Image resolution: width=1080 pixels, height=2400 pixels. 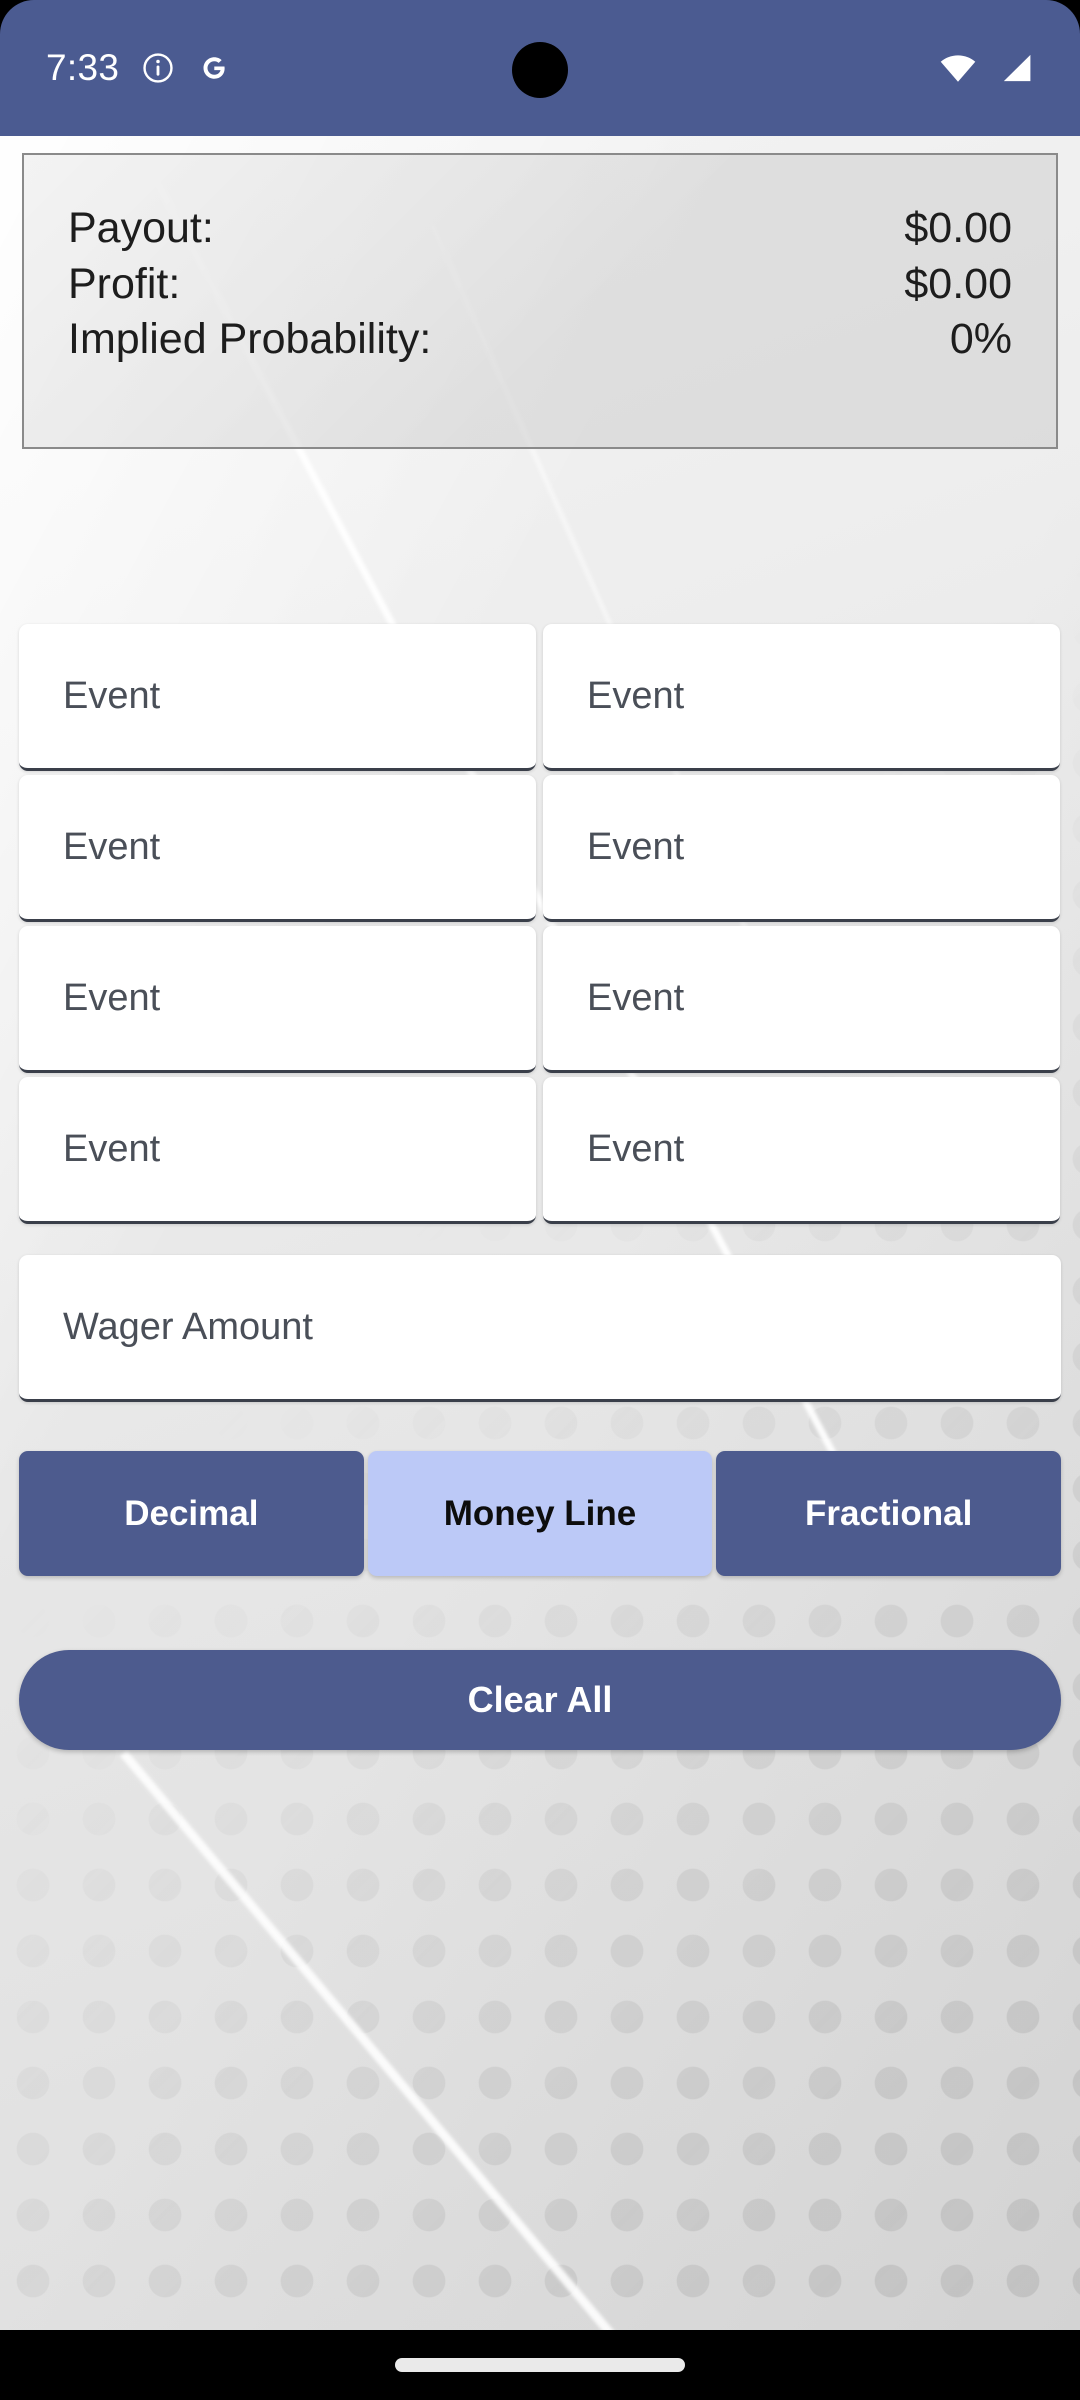 What do you see at coordinates (540, 1700) in the screenshot?
I see `clear-all-button: Clear All` at bounding box center [540, 1700].